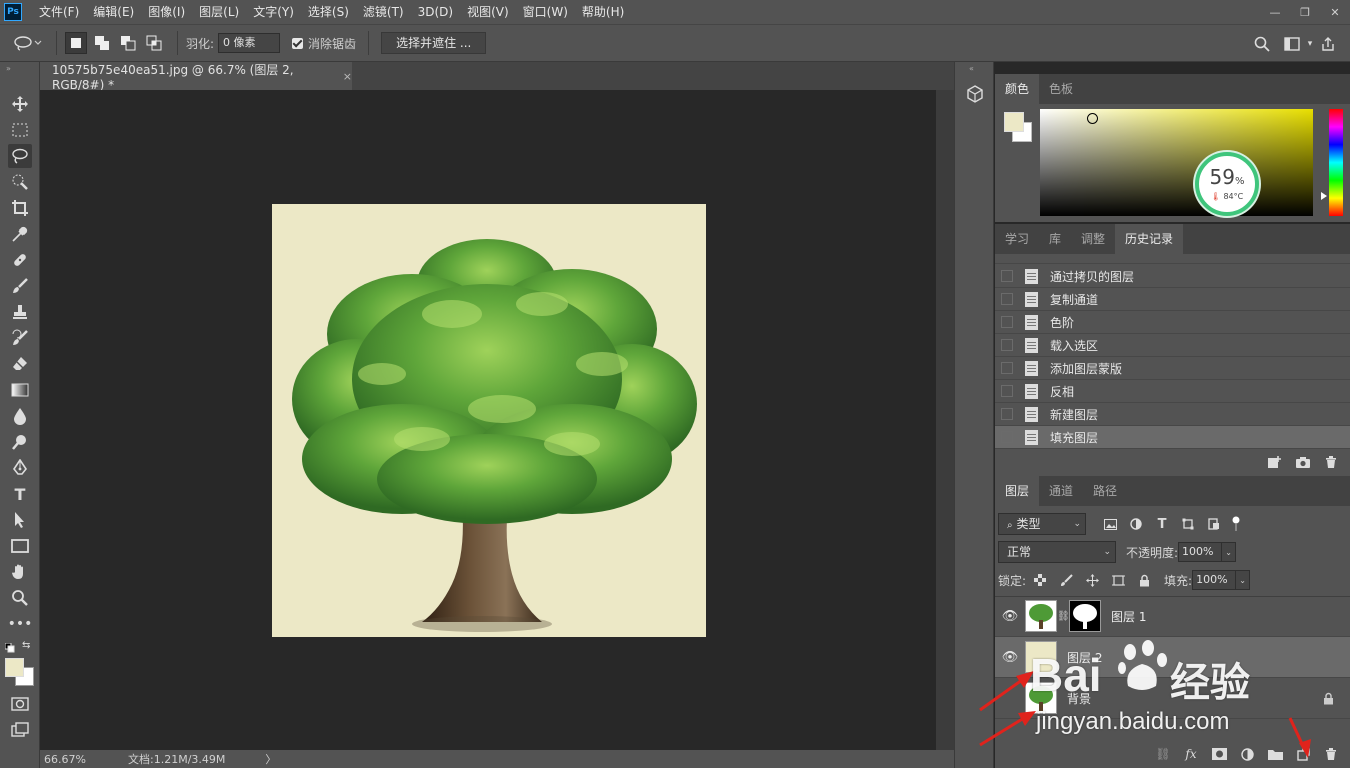  I want to click on annotation-overlay, so click(1145, 714).